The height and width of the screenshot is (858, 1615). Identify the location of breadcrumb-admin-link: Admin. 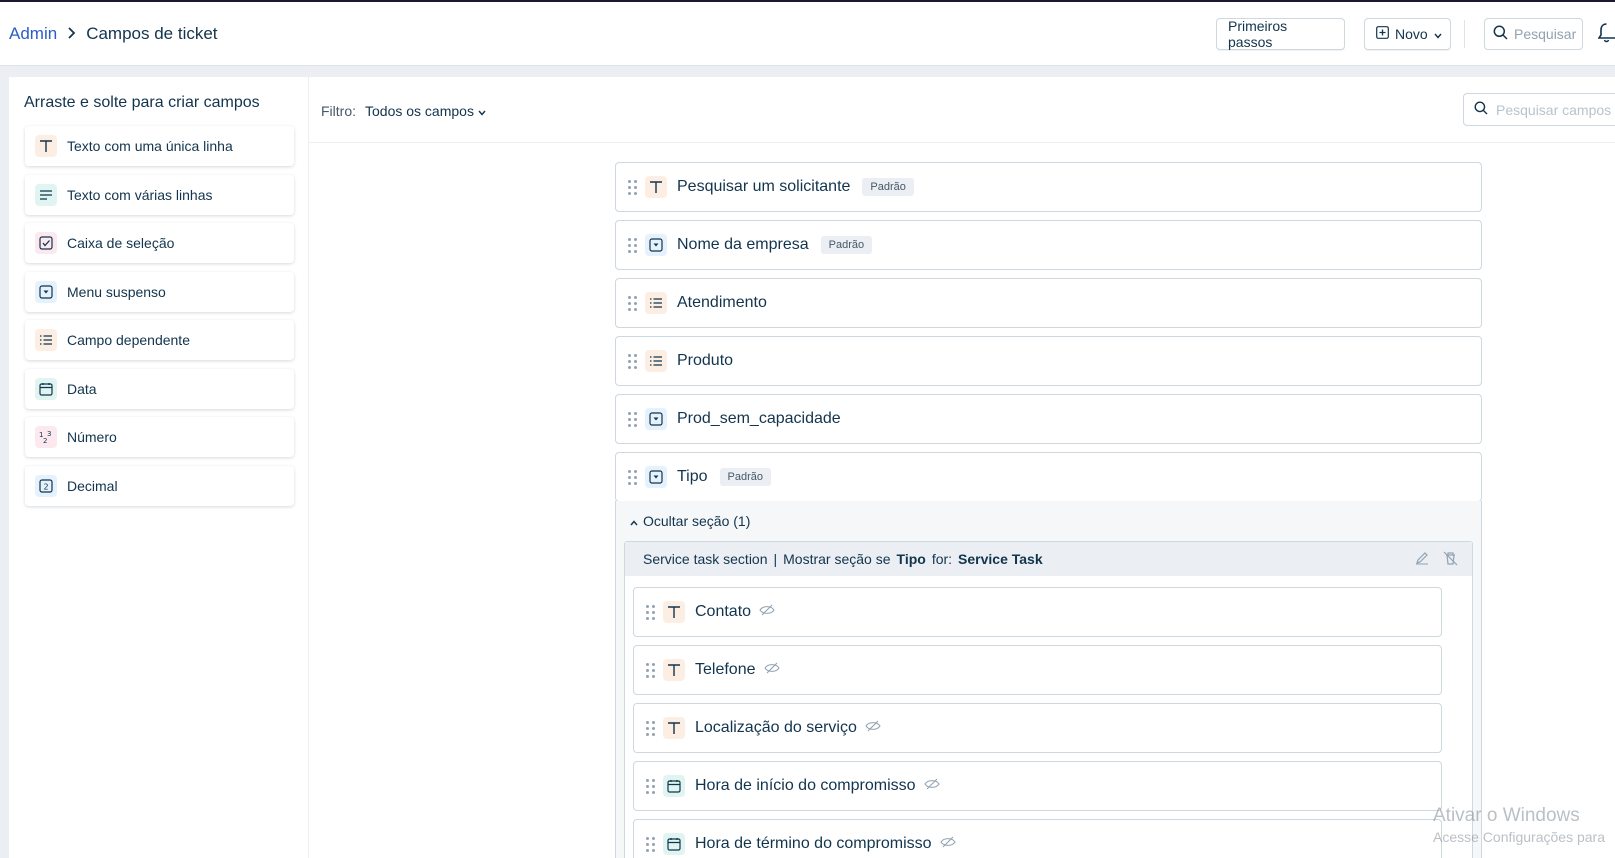
(33, 34).